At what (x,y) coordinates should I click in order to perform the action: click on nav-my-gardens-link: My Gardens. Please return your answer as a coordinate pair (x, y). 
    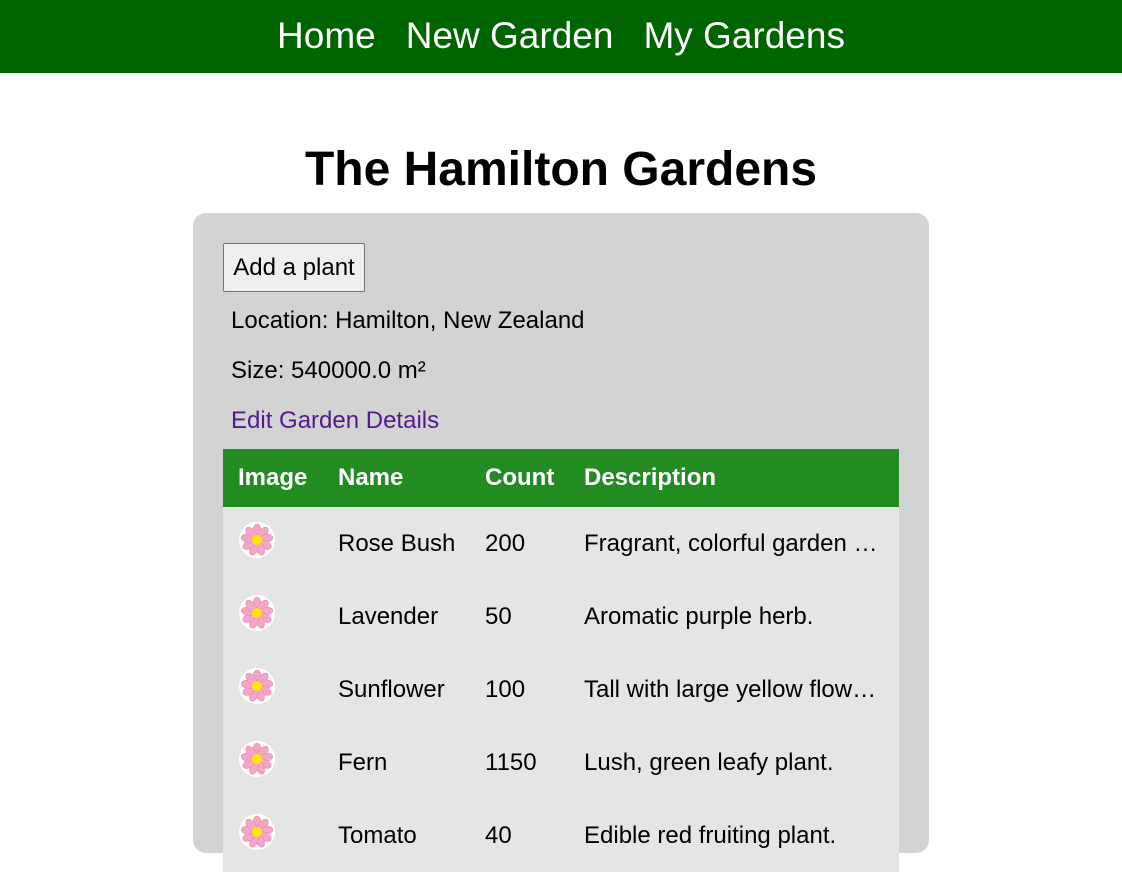
    Looking at the image, I should click on (744, 36).